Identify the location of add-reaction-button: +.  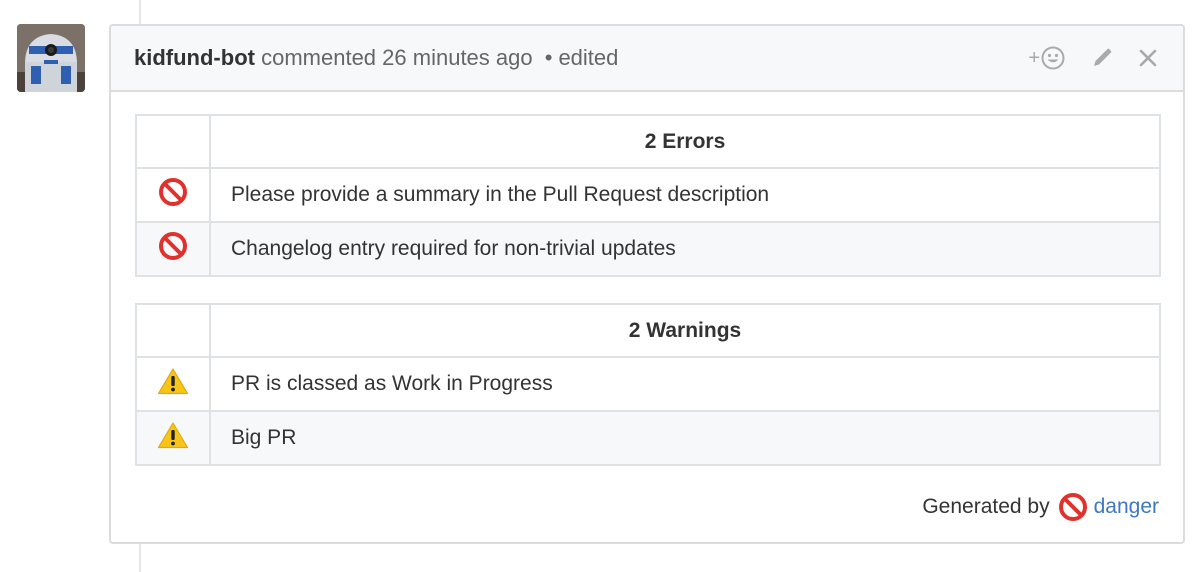
(1046, 58).